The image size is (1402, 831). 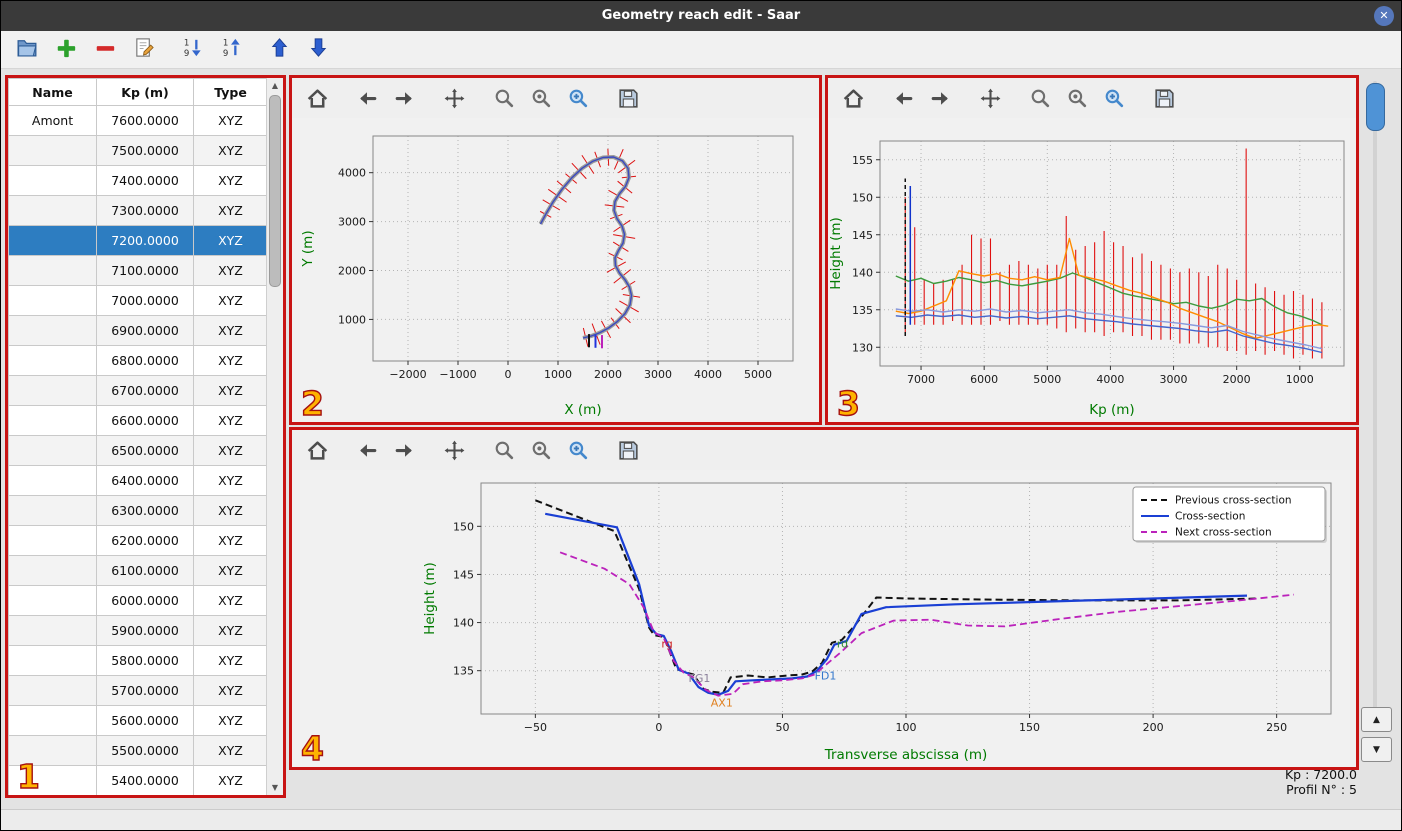 I want to click on kp-cell: 7600.0000, so click(x=145, y=120).